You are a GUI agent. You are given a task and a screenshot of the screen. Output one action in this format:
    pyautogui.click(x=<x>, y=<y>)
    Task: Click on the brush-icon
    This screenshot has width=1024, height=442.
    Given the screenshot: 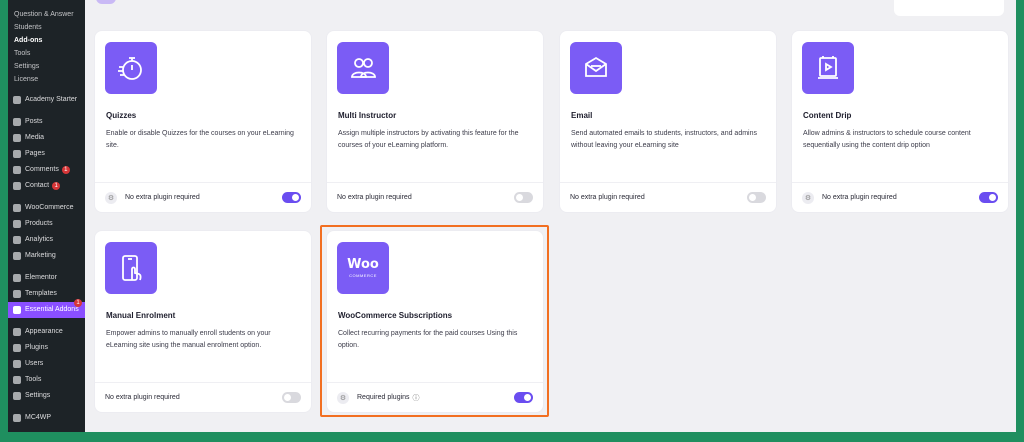 What is the action you would take?
    pyautogui.click(x=17, y=332)
    